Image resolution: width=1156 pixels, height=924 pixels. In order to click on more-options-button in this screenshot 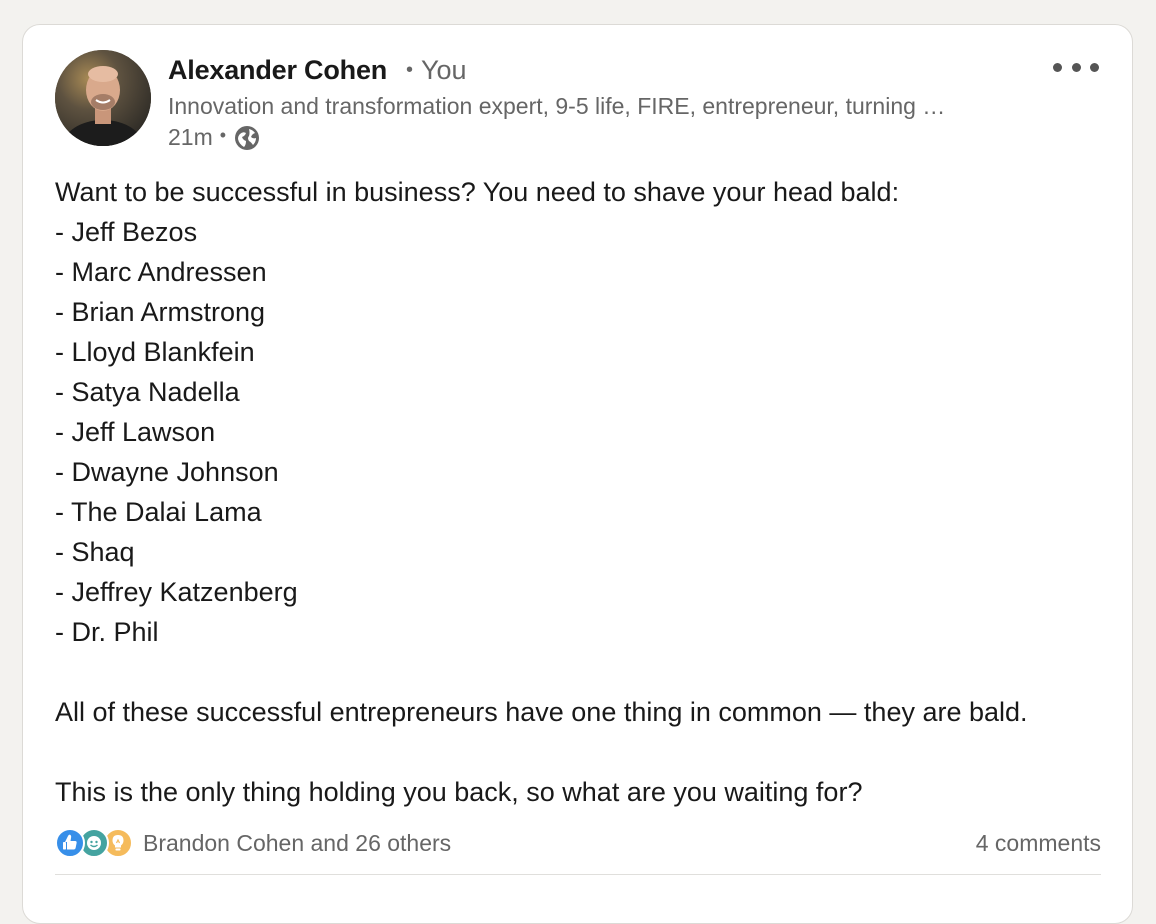, I will do `click(1076, 67)`.